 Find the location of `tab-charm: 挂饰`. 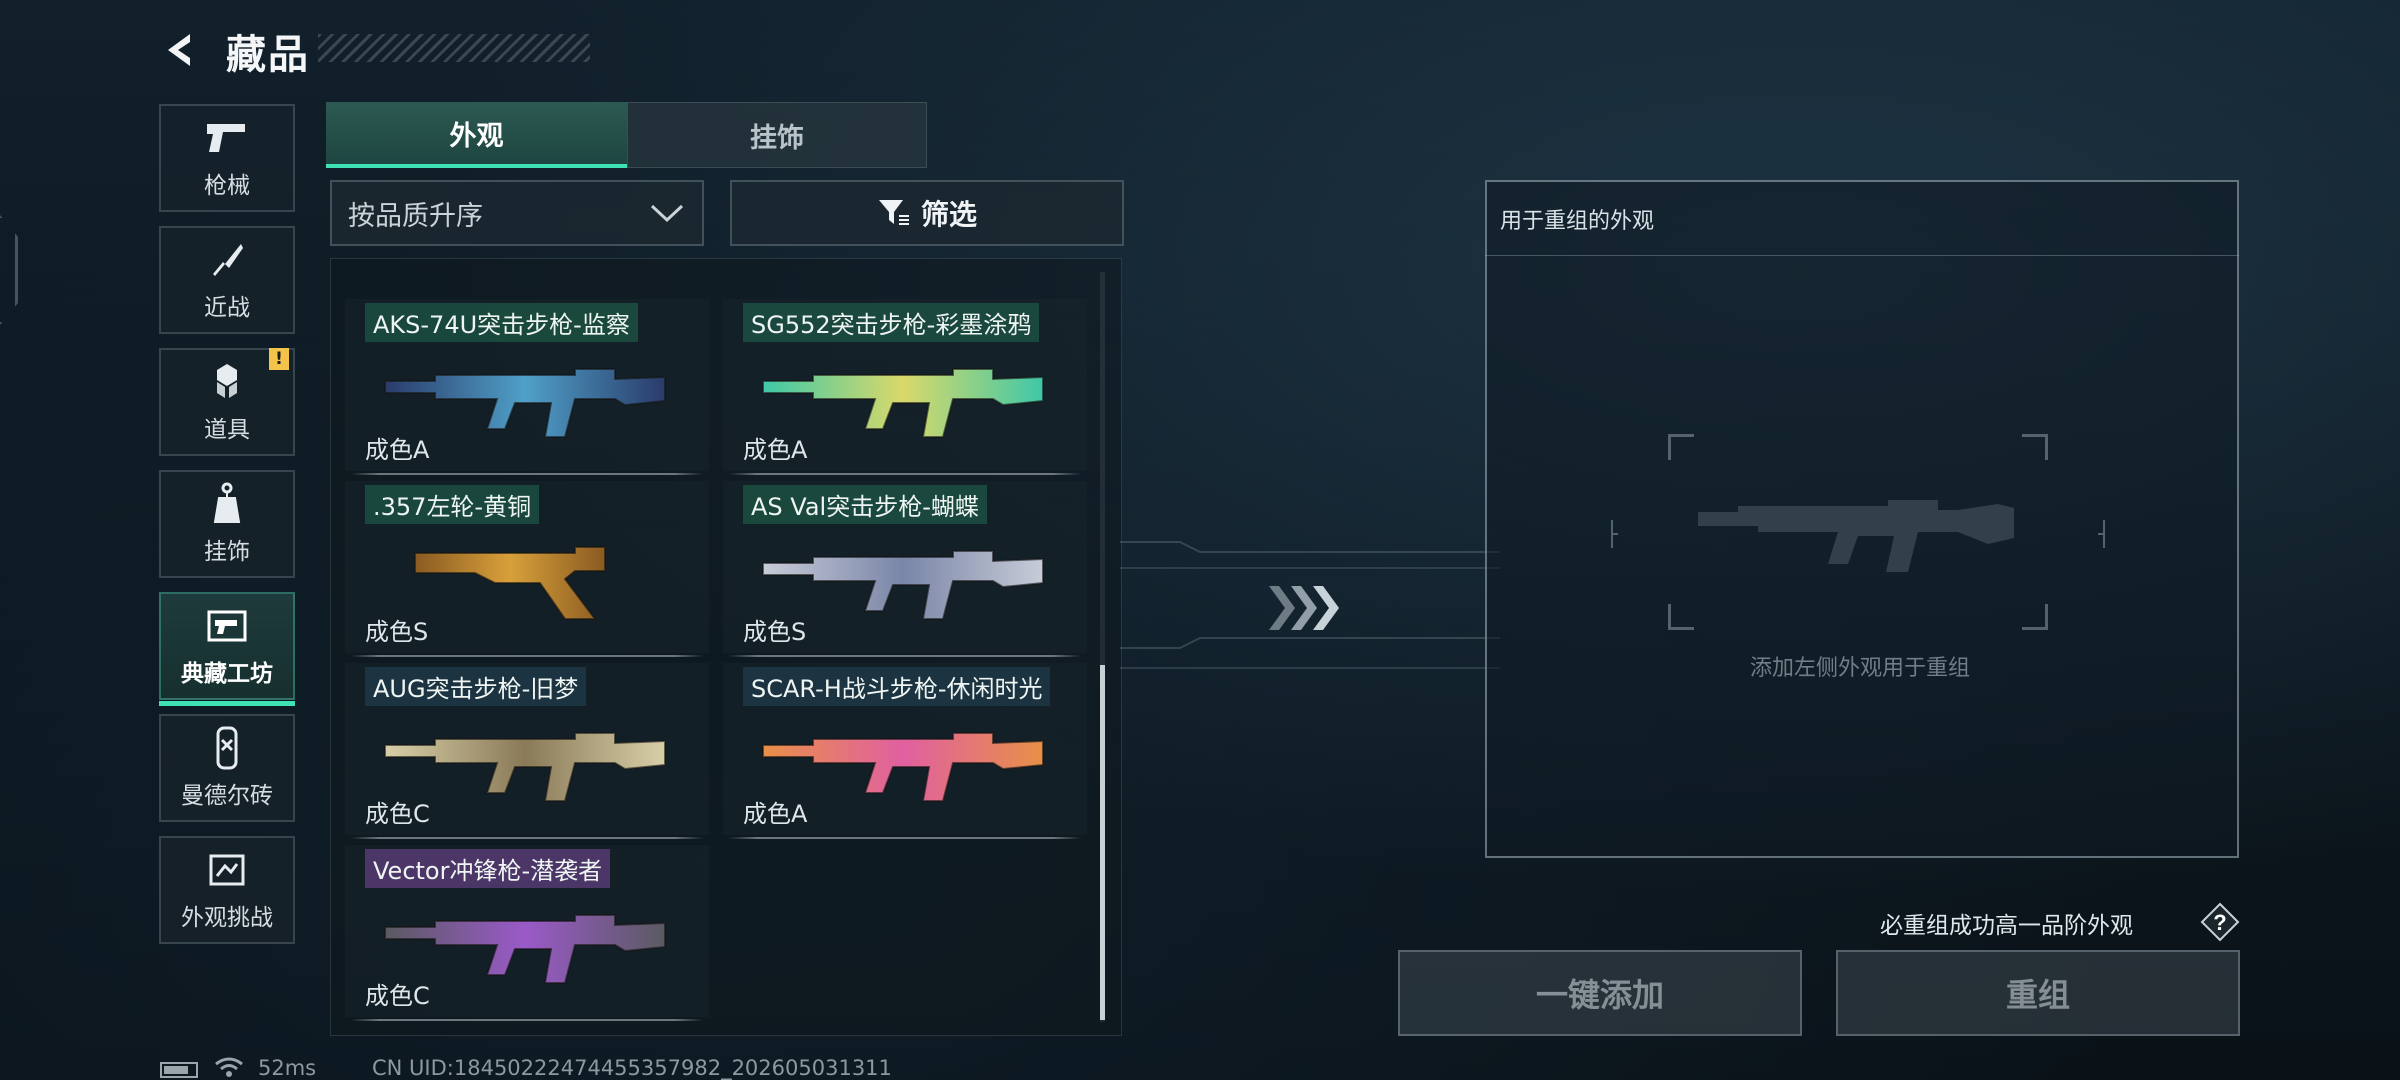

tab-charm: 挂饰 is located at coordinates (777, 135).